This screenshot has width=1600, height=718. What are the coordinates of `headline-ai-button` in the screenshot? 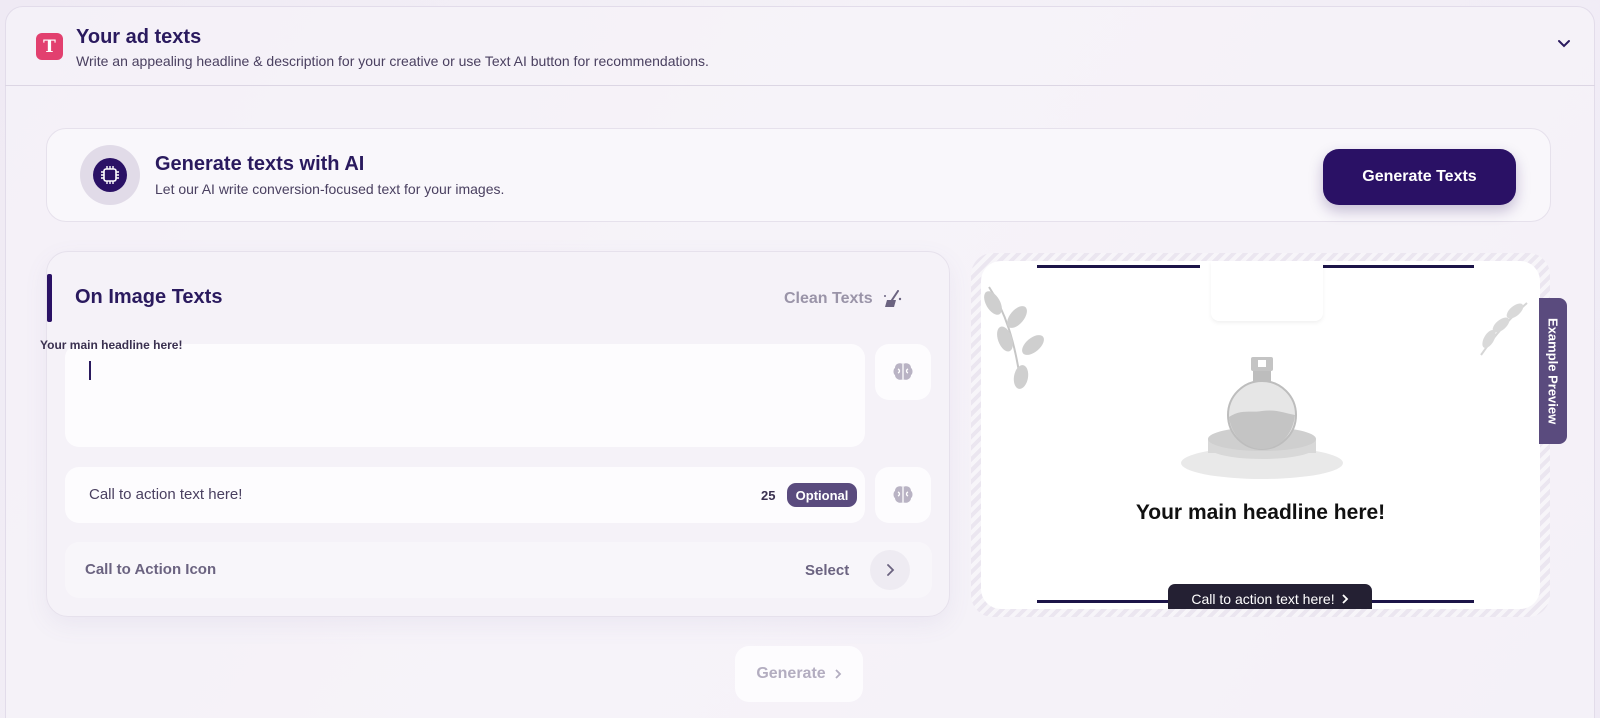 It's located at (903, 372).